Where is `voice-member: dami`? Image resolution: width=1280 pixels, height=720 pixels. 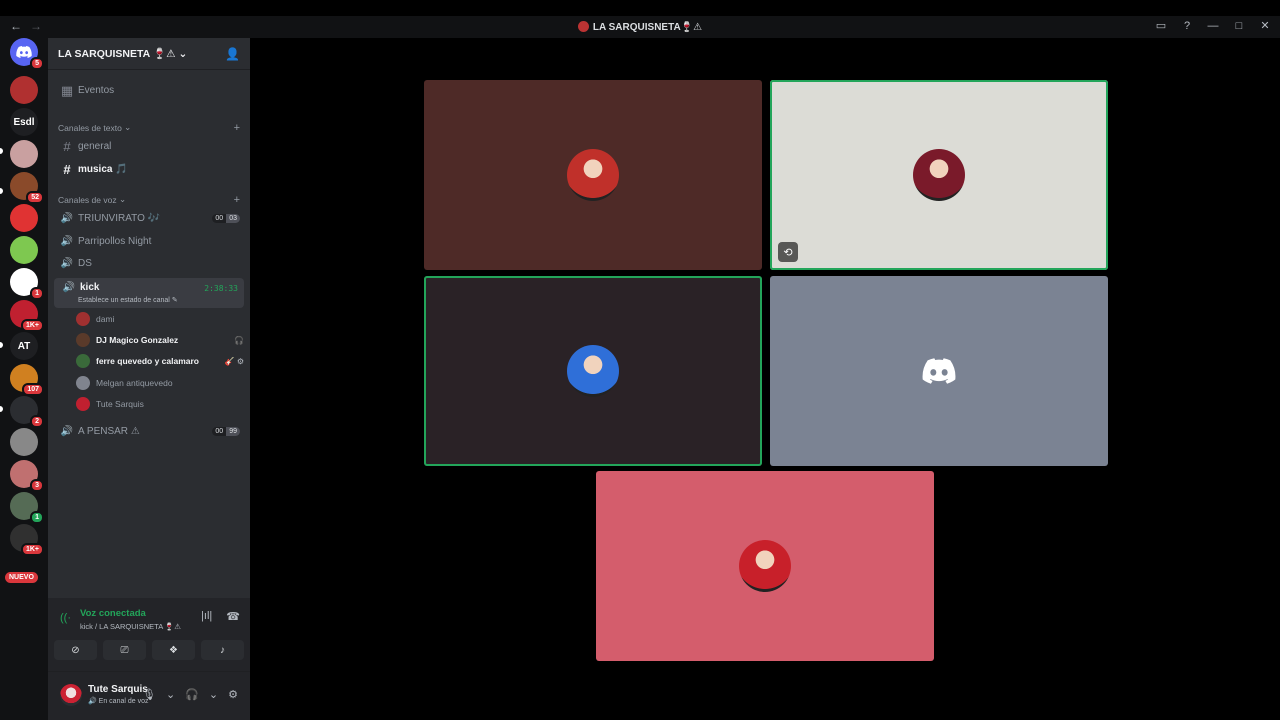 voice-member: dami is located at coordinates (160, 319).